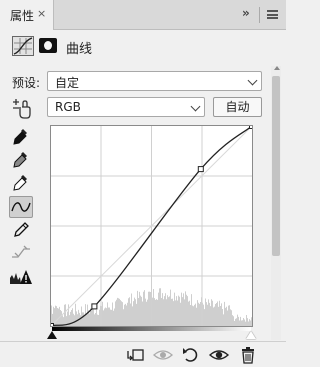 This screenshot has width=320, height=367. What do you see at coordinates (21, 207) in the screenshot?
I see `curve-point-tool-icon` at bounding box center [21, 207].